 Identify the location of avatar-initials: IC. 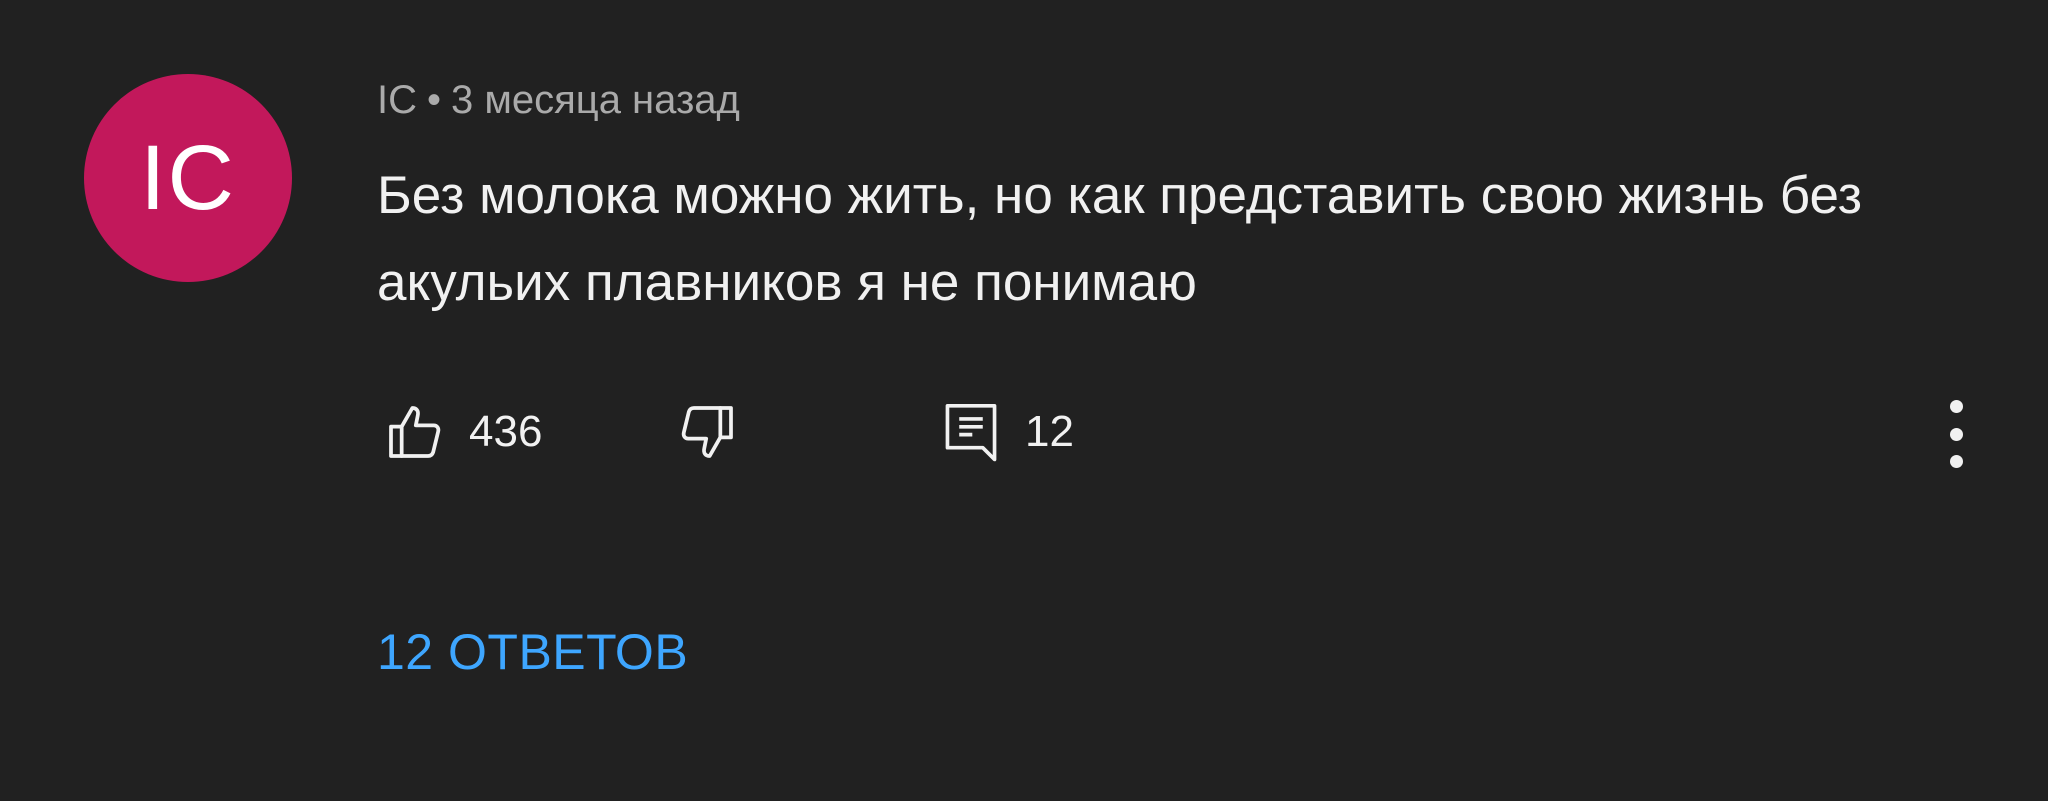
(188, 177).